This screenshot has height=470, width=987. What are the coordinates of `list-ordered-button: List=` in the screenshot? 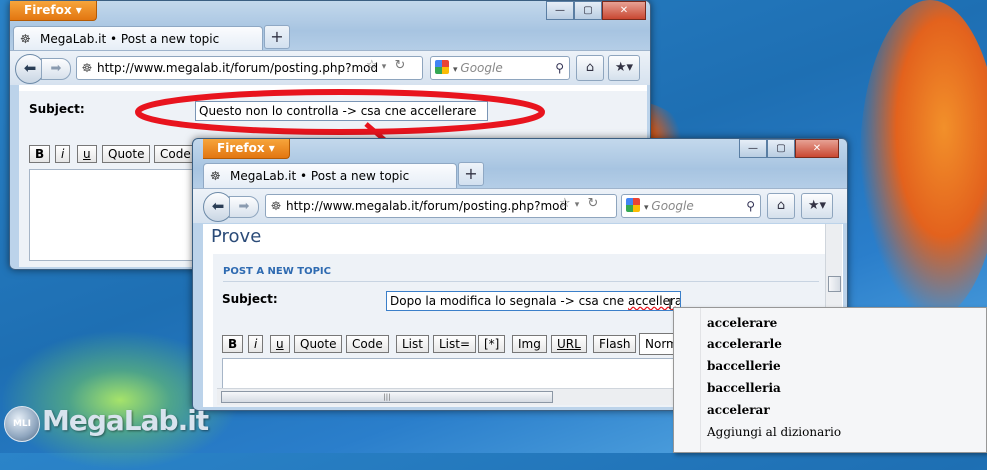 It's located at (455, 344).